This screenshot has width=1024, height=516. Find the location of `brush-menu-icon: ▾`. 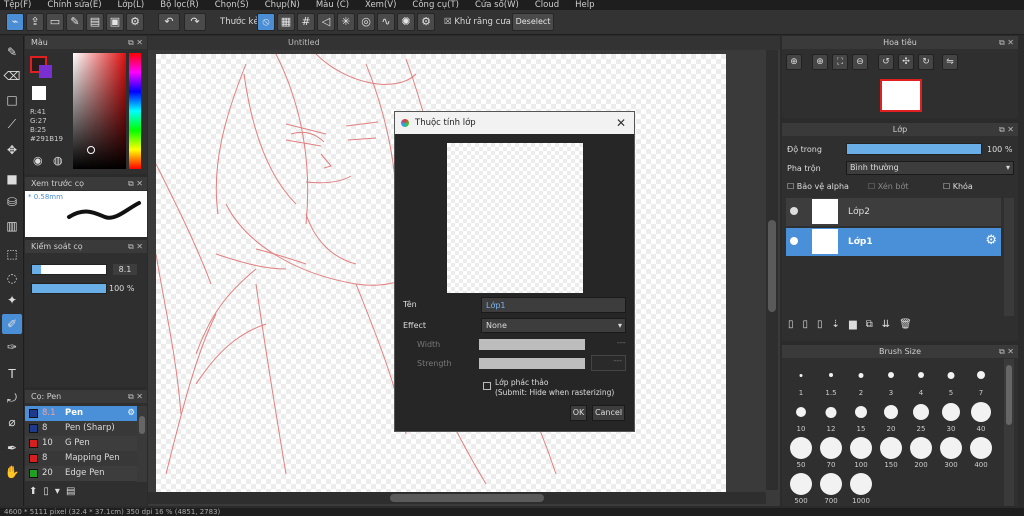

brush-menu-icon: ▾ is located at coordinates (60, 491).